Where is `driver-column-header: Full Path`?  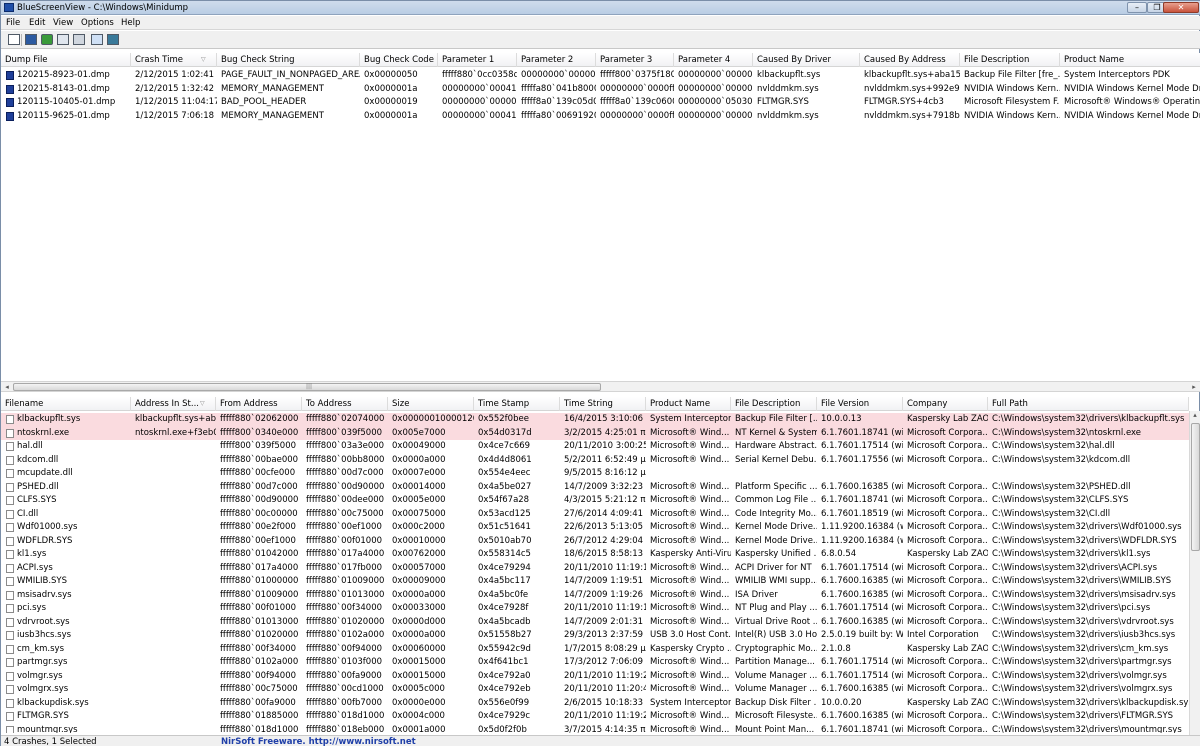 driver-column-header: Full Path is located at coordinates (1088, 404).